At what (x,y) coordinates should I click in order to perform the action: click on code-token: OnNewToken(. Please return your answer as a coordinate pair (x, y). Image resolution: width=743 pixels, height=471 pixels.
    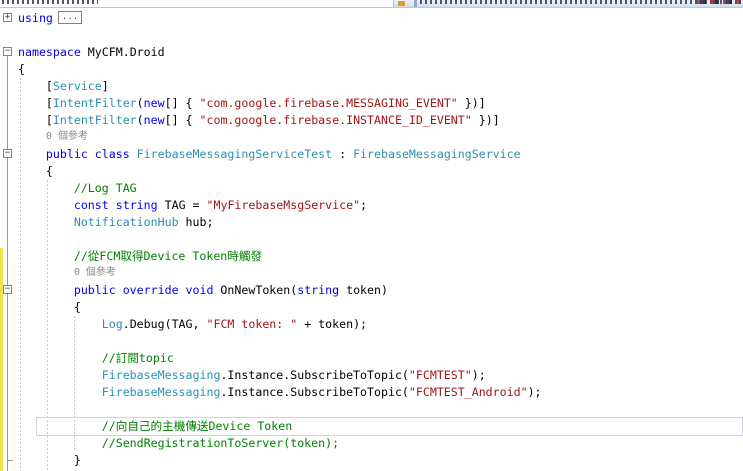
    Looking at the image, I should click on (255, 290).